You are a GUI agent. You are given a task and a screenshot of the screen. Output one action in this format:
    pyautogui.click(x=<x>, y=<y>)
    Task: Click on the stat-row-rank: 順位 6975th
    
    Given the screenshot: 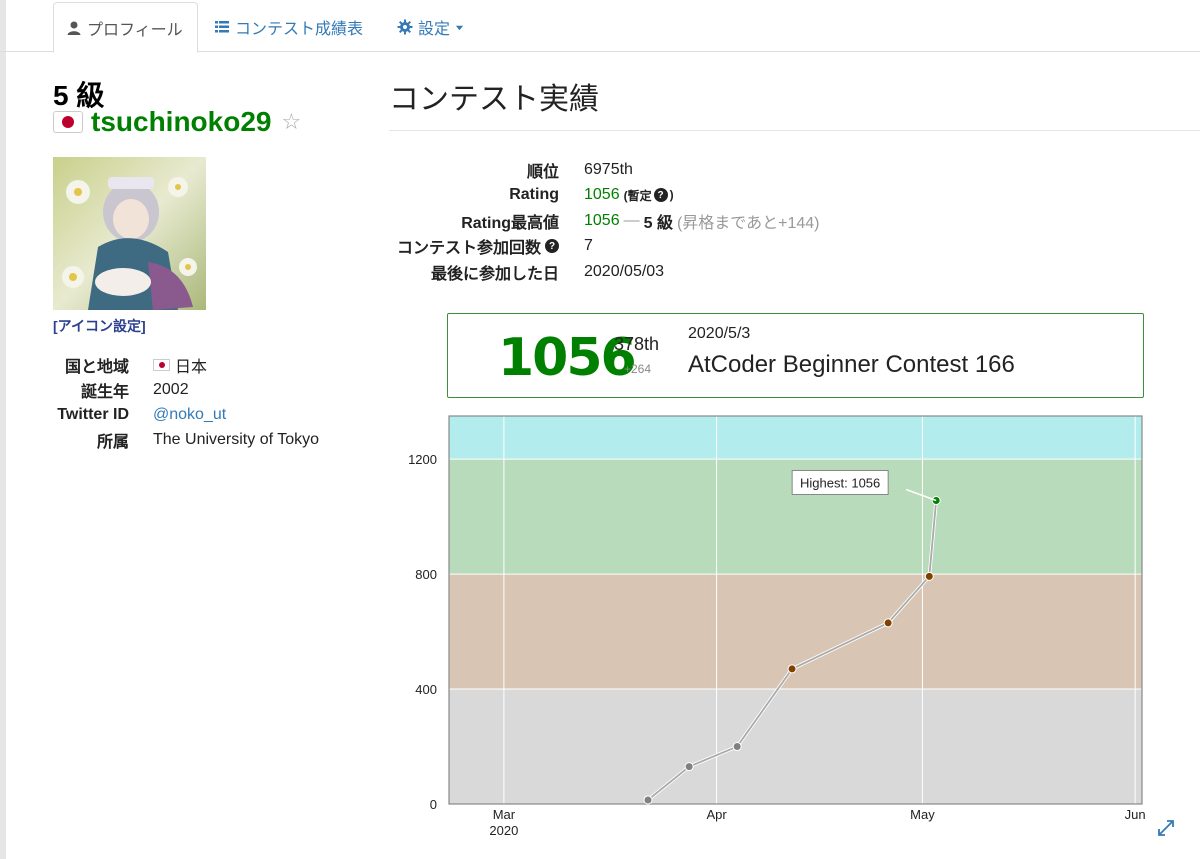 What is the action you would take?
    pyautogui.click(x=604, y=170)
    